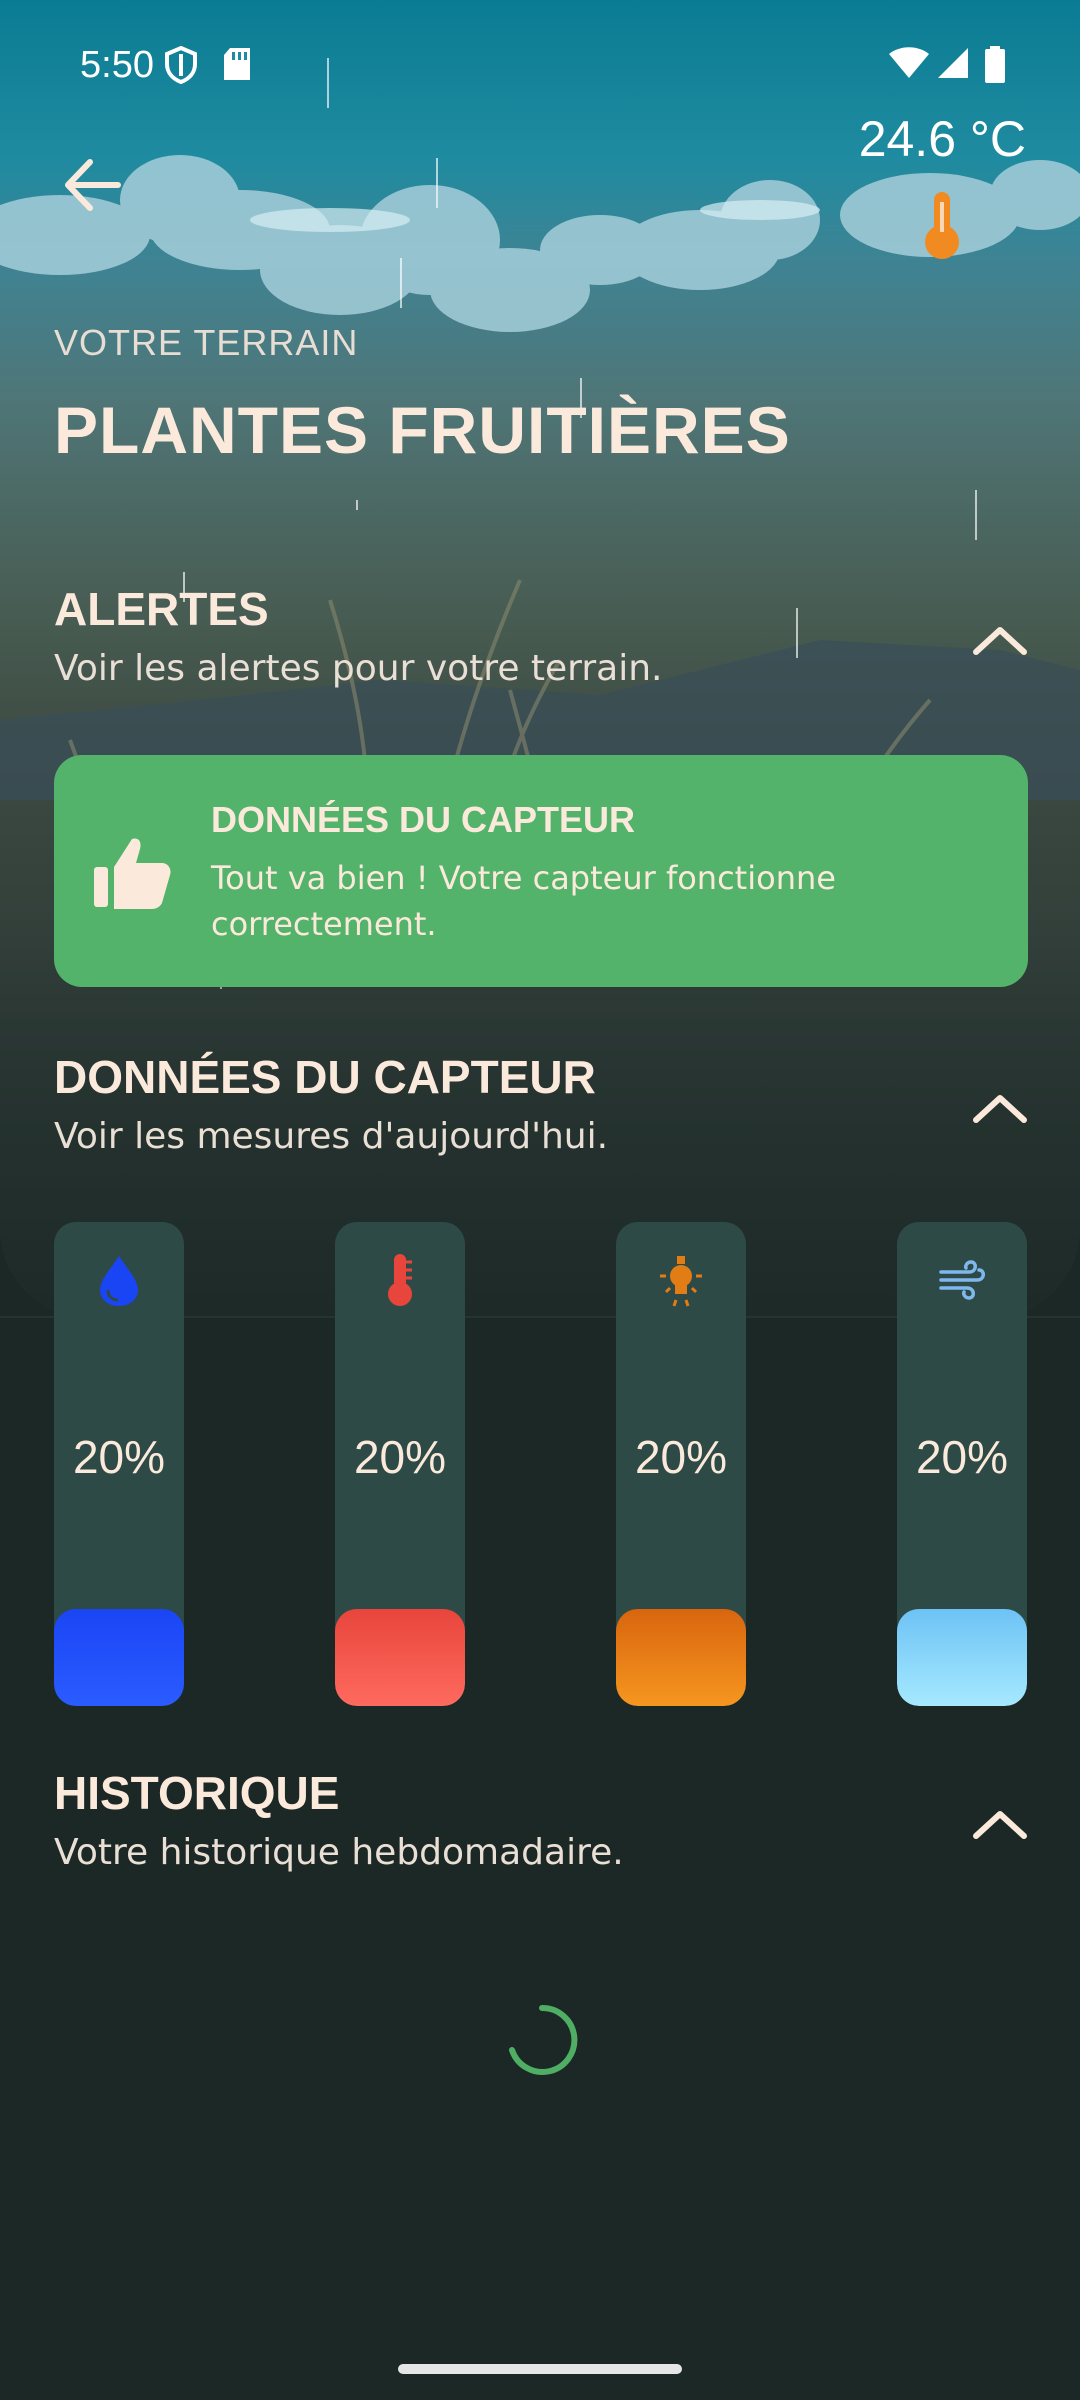  I want to click on alerts-collapse-chevron-icon, so click(1000, 640).